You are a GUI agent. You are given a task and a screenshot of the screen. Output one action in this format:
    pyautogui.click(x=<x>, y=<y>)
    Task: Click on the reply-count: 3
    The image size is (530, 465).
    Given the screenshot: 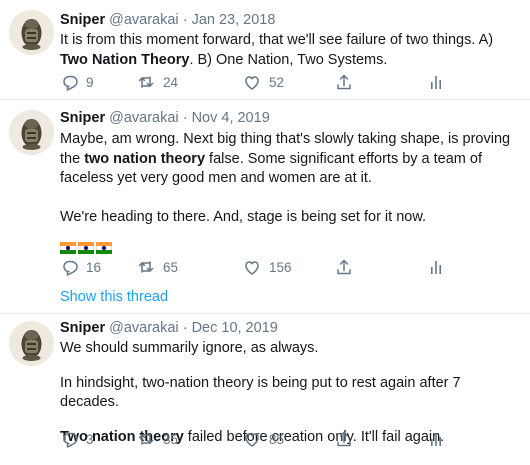 What is the action you would take?
    pyautogui.click(x=90, y=439)
    